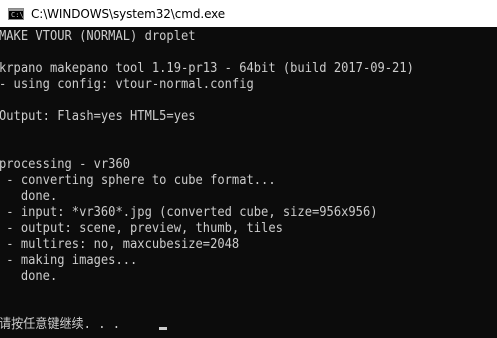 This screenshot has width=497, height=338. I want to click on console-line: - multires: no, maxcubesize=2048, so click(120, 244).